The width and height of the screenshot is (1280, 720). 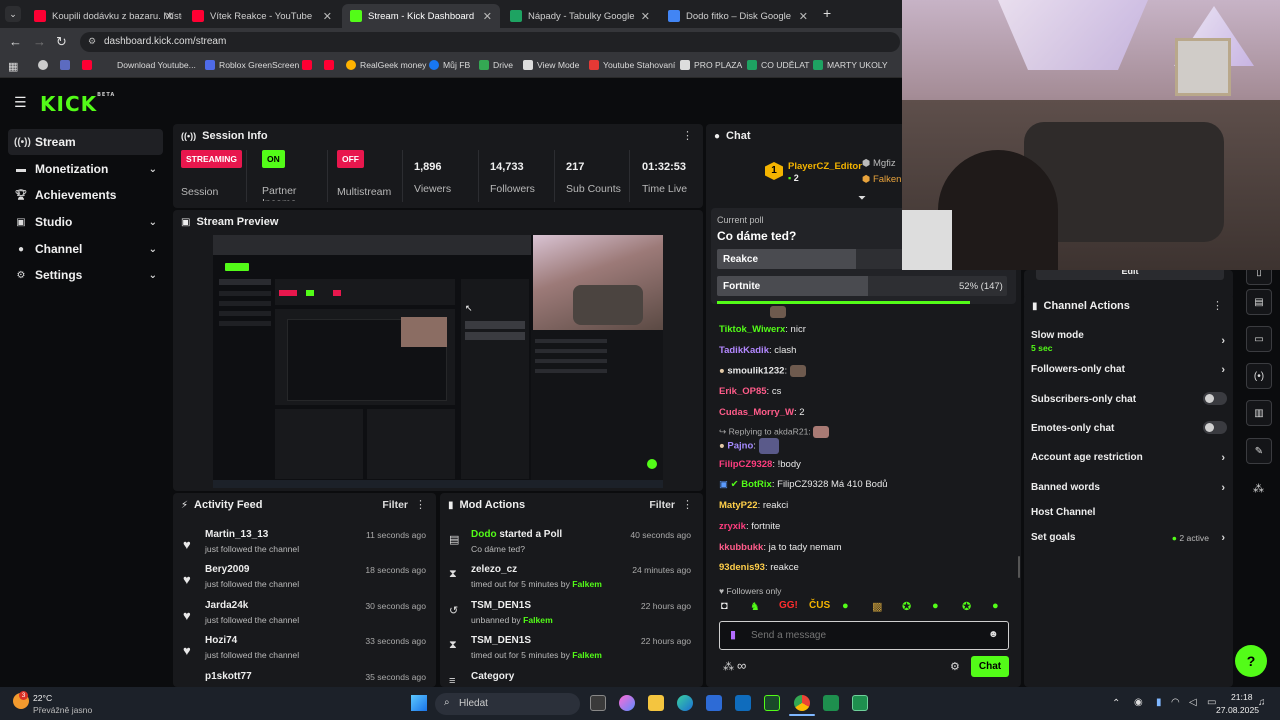 What do you see at coordinates (490, 42) in the screenshot?
I see `url-input: dashboard.kick.com/stream` at bounding box center [490, 42].